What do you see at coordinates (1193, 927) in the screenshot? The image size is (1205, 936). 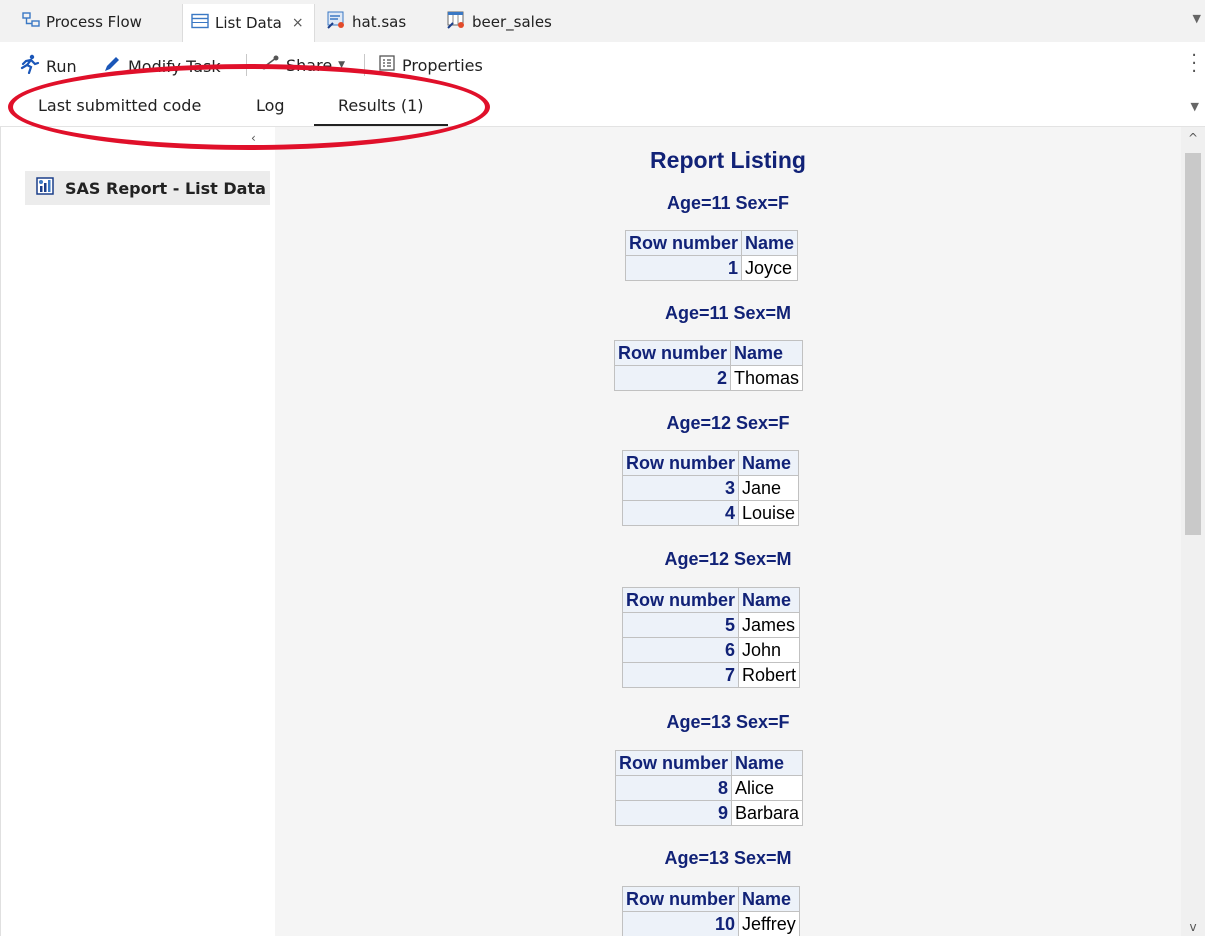 I see `scroll-down-icon: v` at bounding box center [1193, 927].